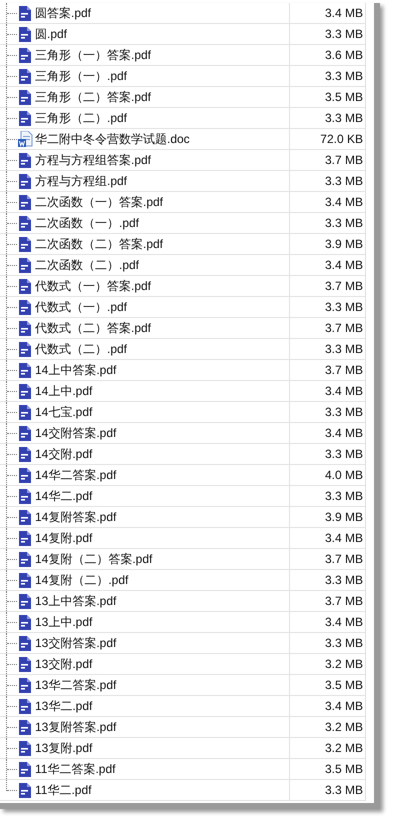 The width and height of the screenshot is (401, 829). Describe the element at coordinates (81, 181) in the screenshot. I see `file-name: 方程与方程组.pdf` at that location.